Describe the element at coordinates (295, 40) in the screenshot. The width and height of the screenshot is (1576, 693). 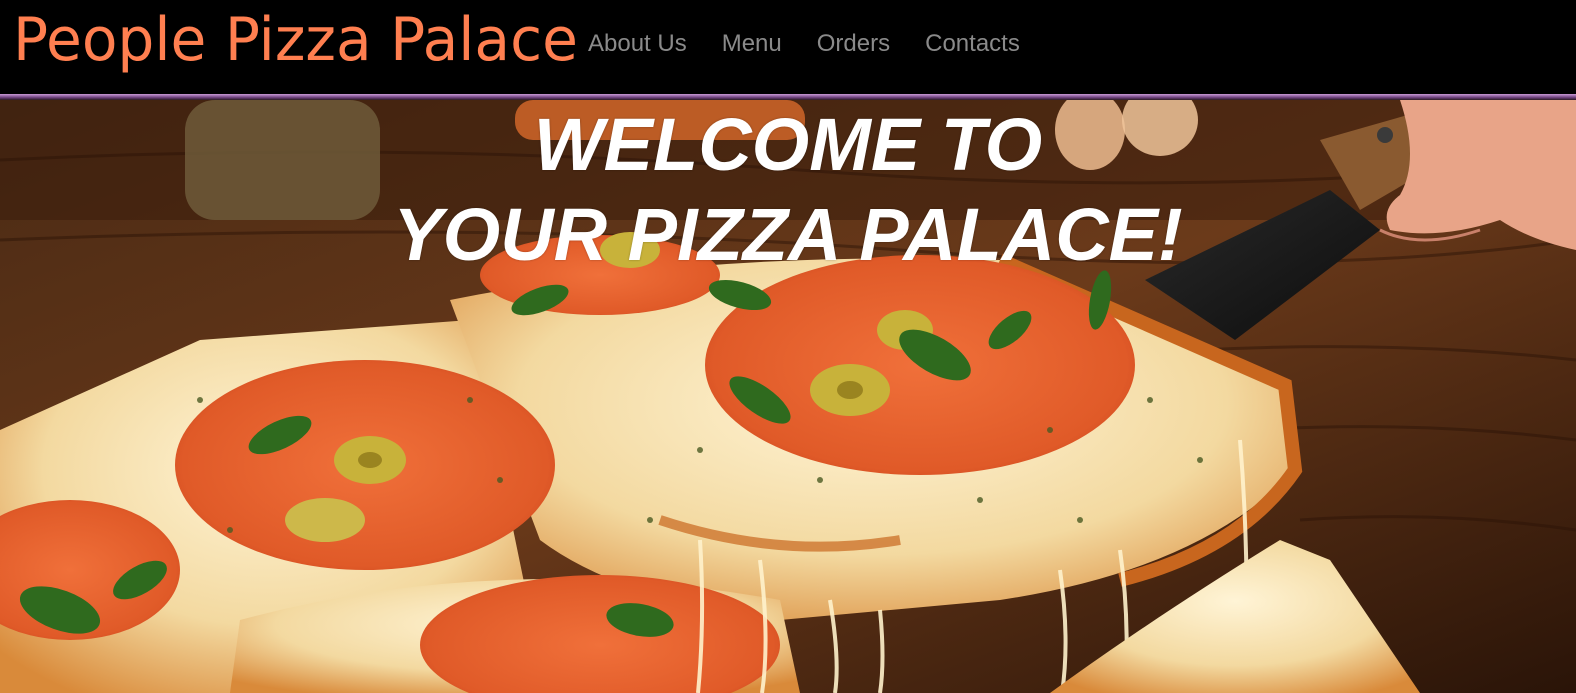
I see `brand-logo-text: People Pizza Palace` at that location.